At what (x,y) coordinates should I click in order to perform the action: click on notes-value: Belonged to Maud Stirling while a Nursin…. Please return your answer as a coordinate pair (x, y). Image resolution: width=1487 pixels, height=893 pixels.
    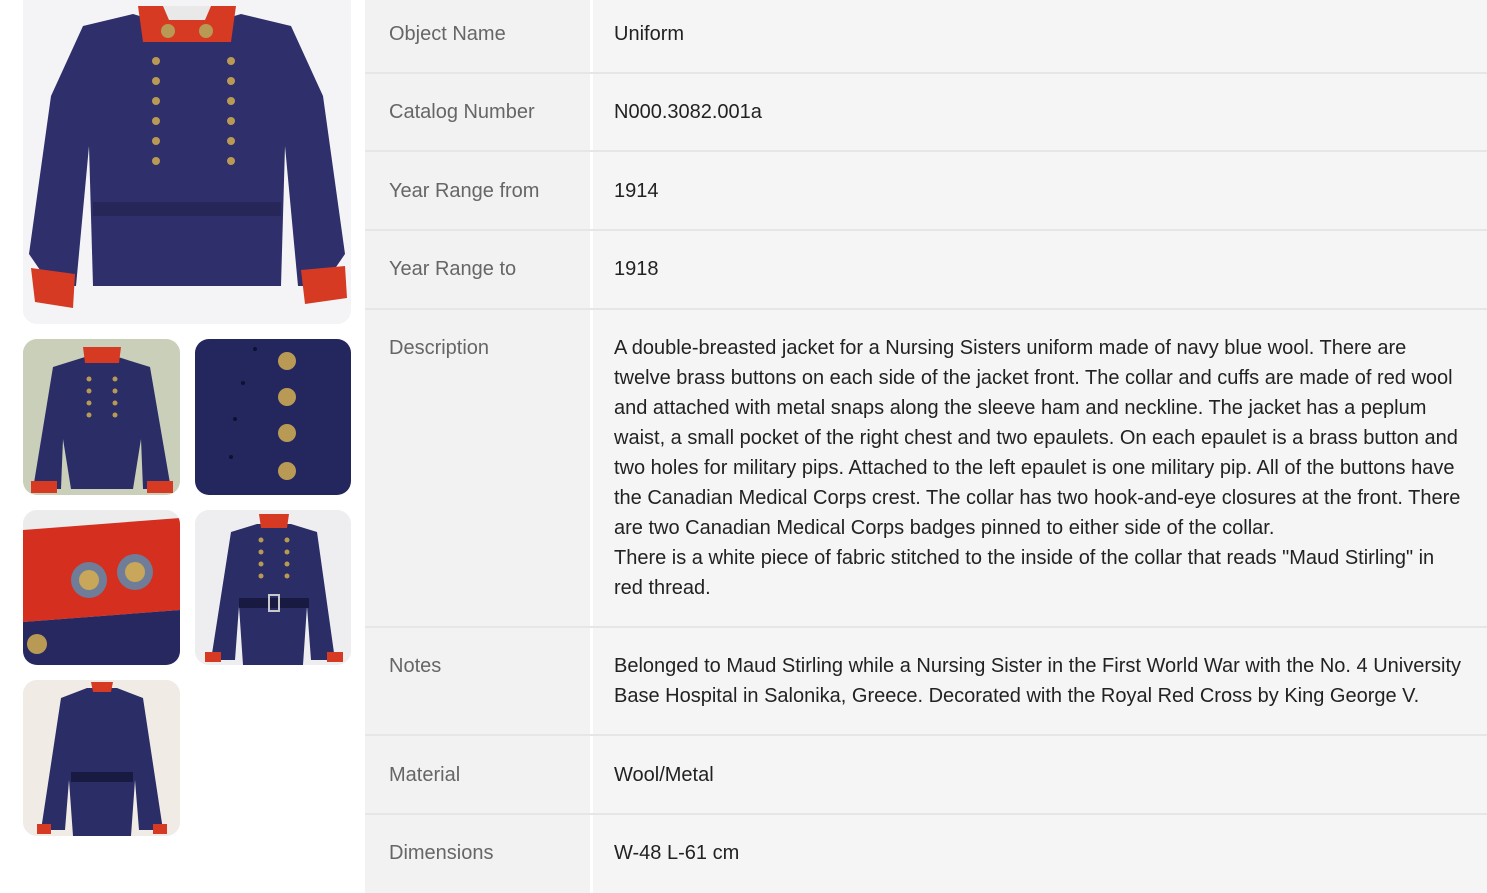
    Looking at the image, I should click on (1040, 681).